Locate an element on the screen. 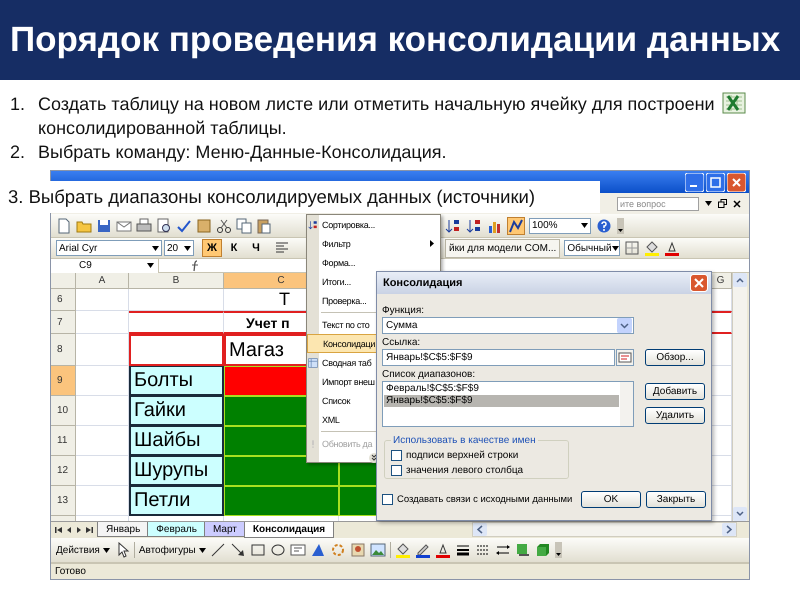  previous-sheet-icon is located at coordinates (69, 530).